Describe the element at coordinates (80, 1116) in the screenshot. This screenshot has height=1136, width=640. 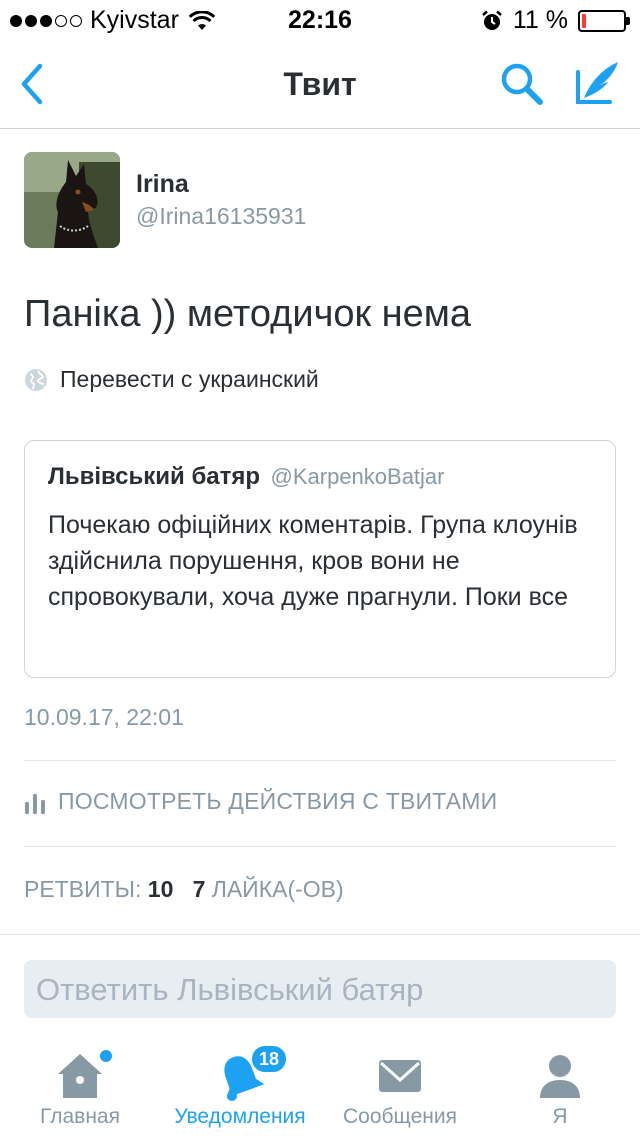
I see `tab-label: Главная` at that location.